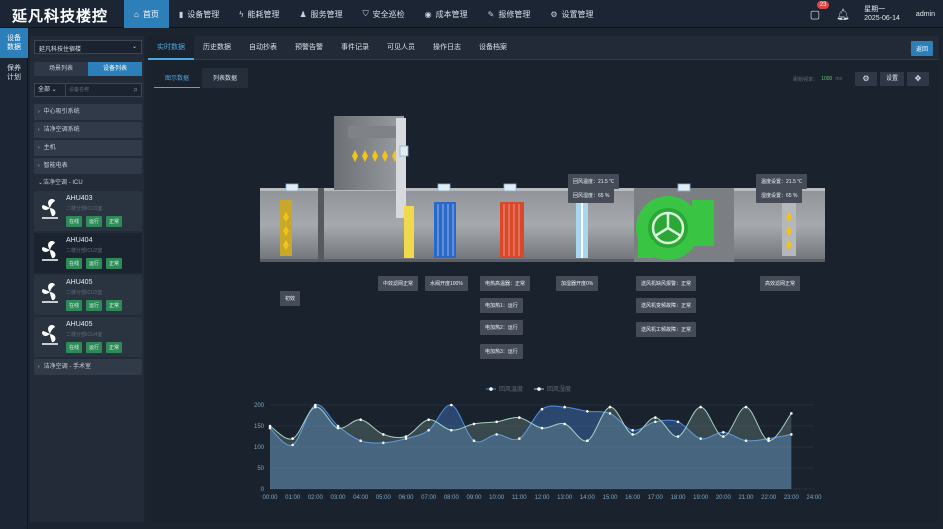 This screenshot has width=943, height=529. Describe the element at coordinates (79, 90) in the screenshot. I see `search-placeholder: 设备名称` at that location.